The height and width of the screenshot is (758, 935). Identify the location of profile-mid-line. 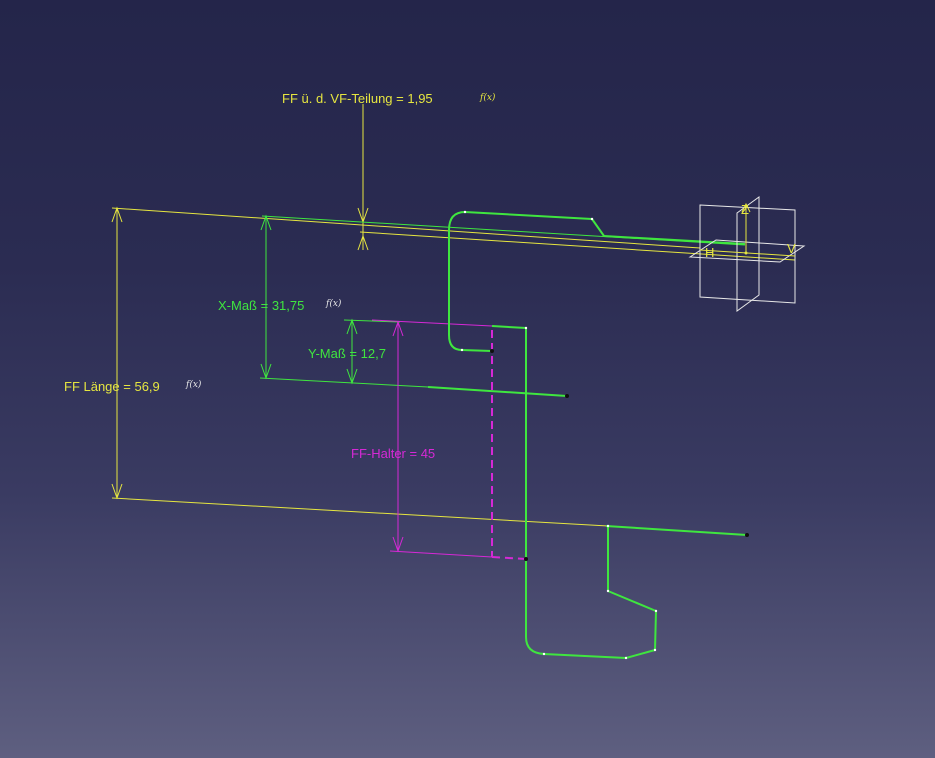
(497, 391).